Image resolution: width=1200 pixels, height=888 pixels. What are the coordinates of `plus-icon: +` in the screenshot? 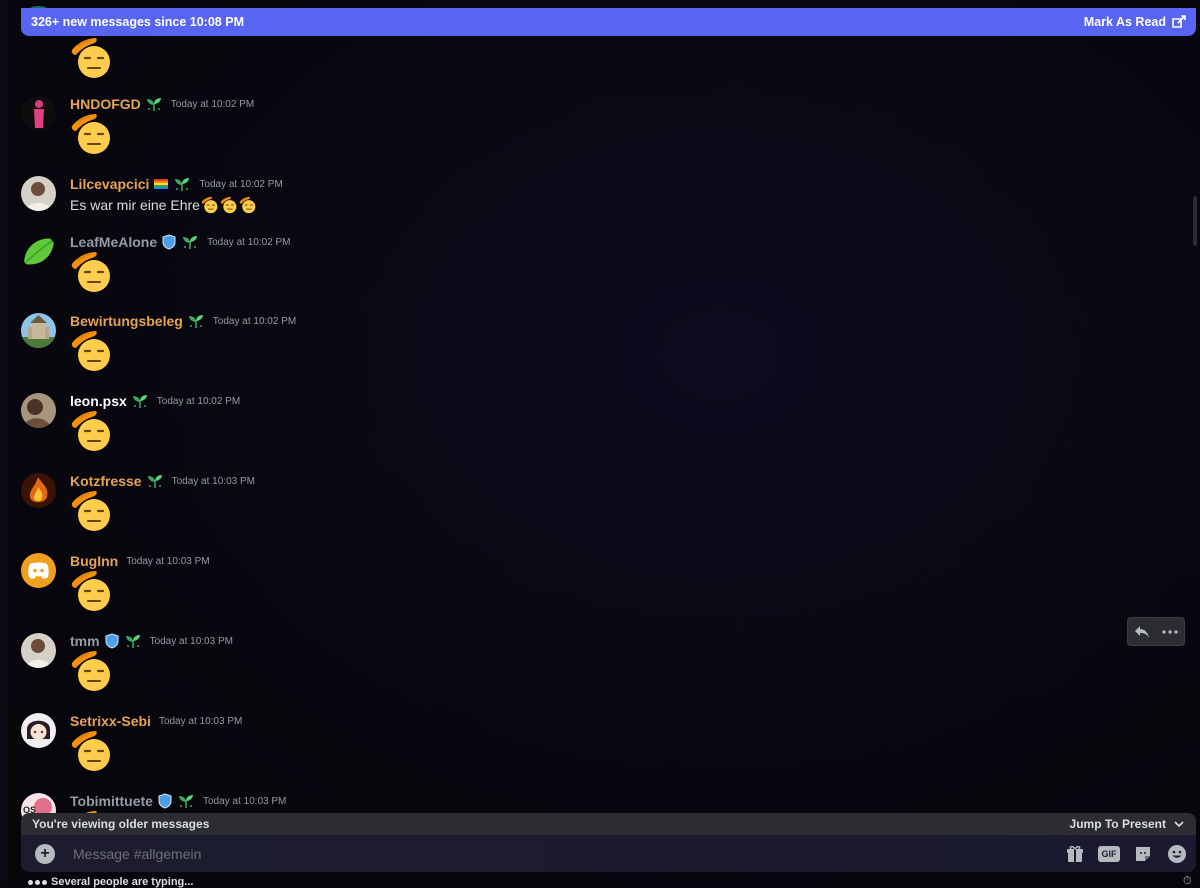 It's located at (45, 853).